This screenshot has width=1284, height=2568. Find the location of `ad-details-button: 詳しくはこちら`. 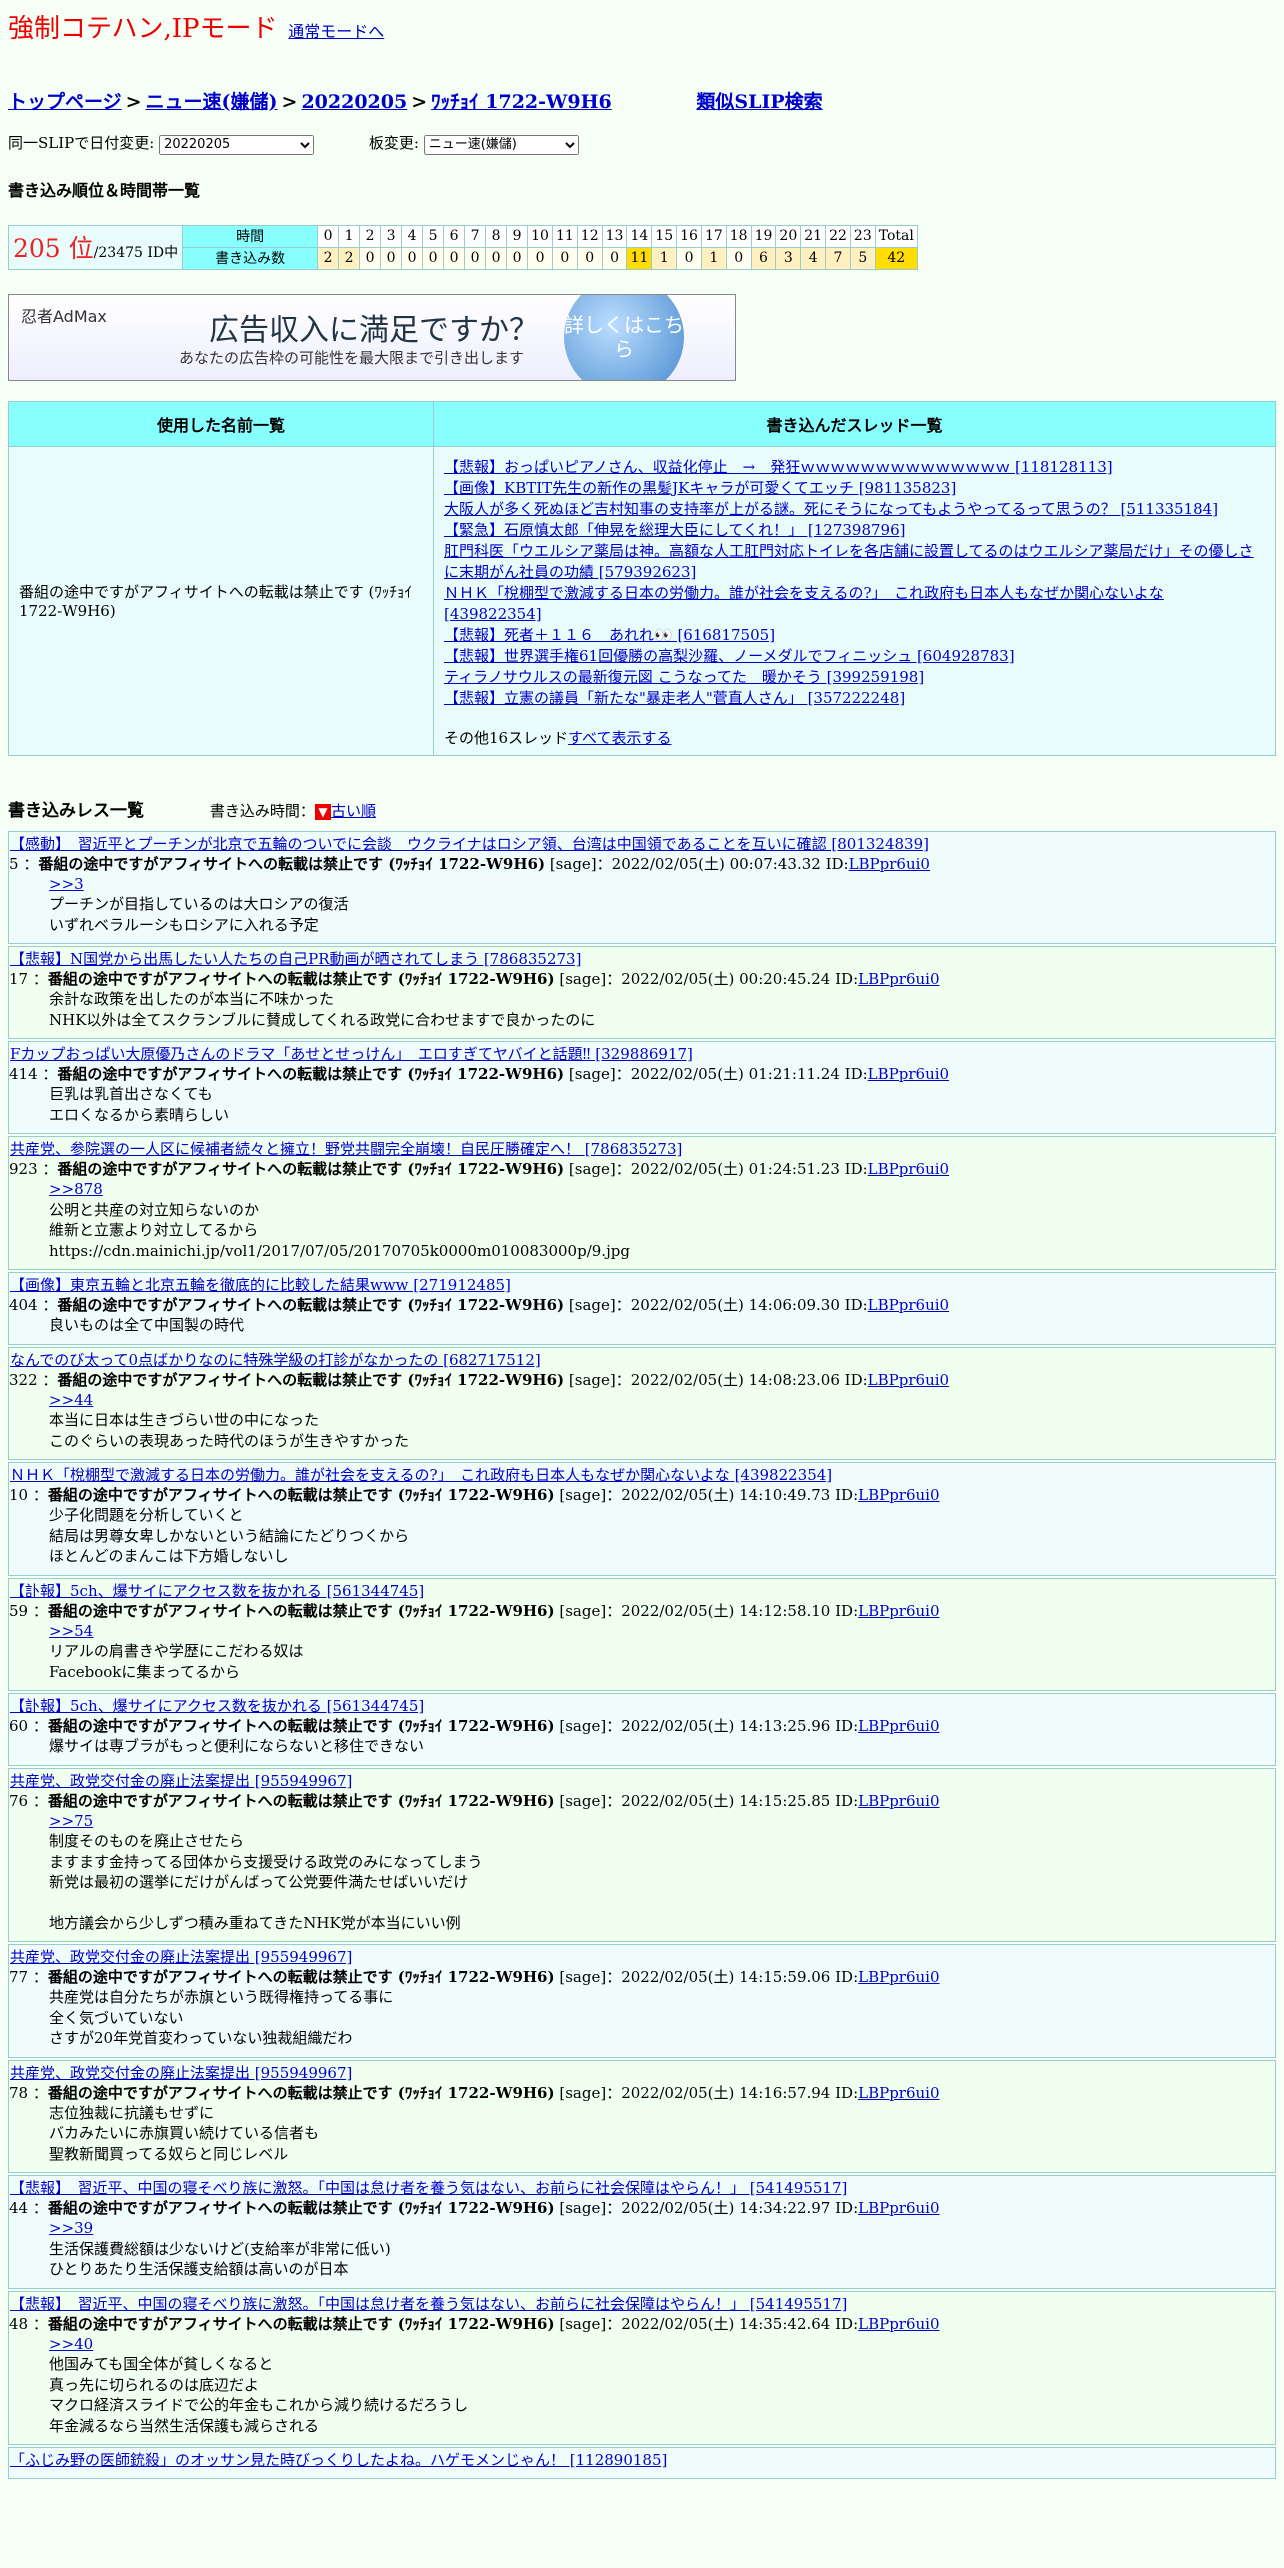

ad-details-button: 詳しくはこちら is located at coordinates (624, 337).